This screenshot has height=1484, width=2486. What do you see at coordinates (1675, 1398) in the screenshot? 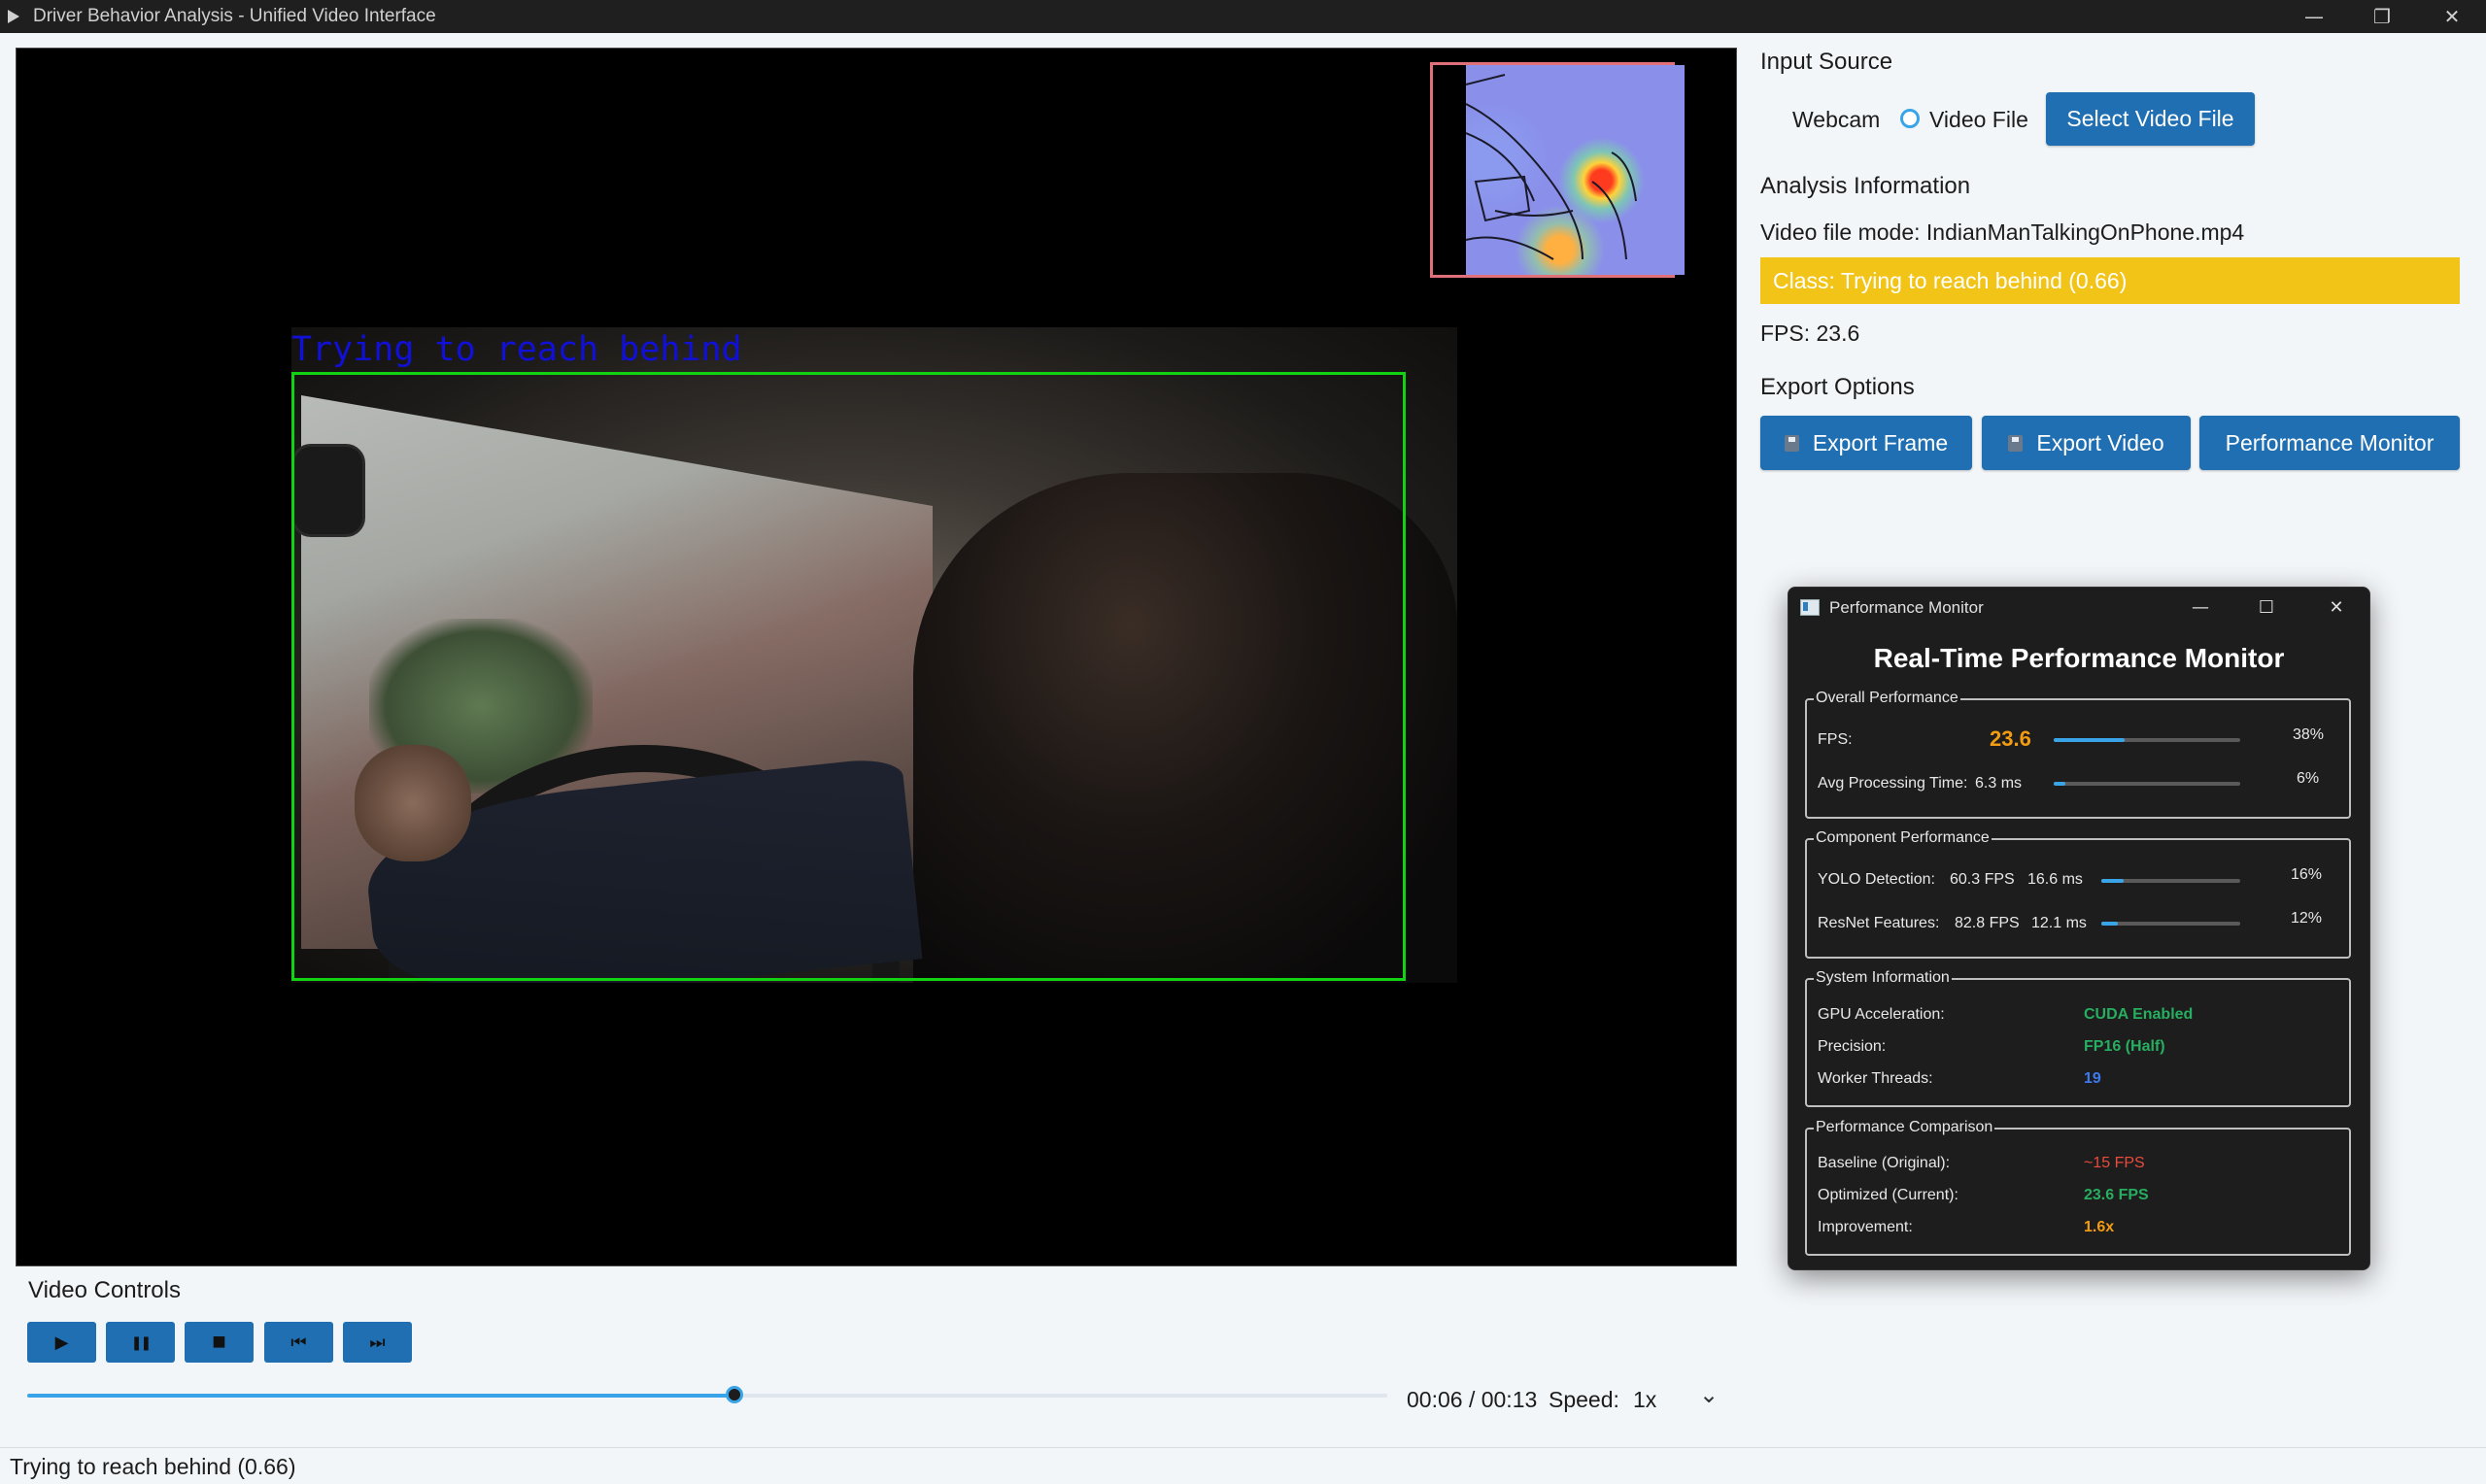
I see `speed-select: 1x ⌄` at bounding box center [1675, 1398].